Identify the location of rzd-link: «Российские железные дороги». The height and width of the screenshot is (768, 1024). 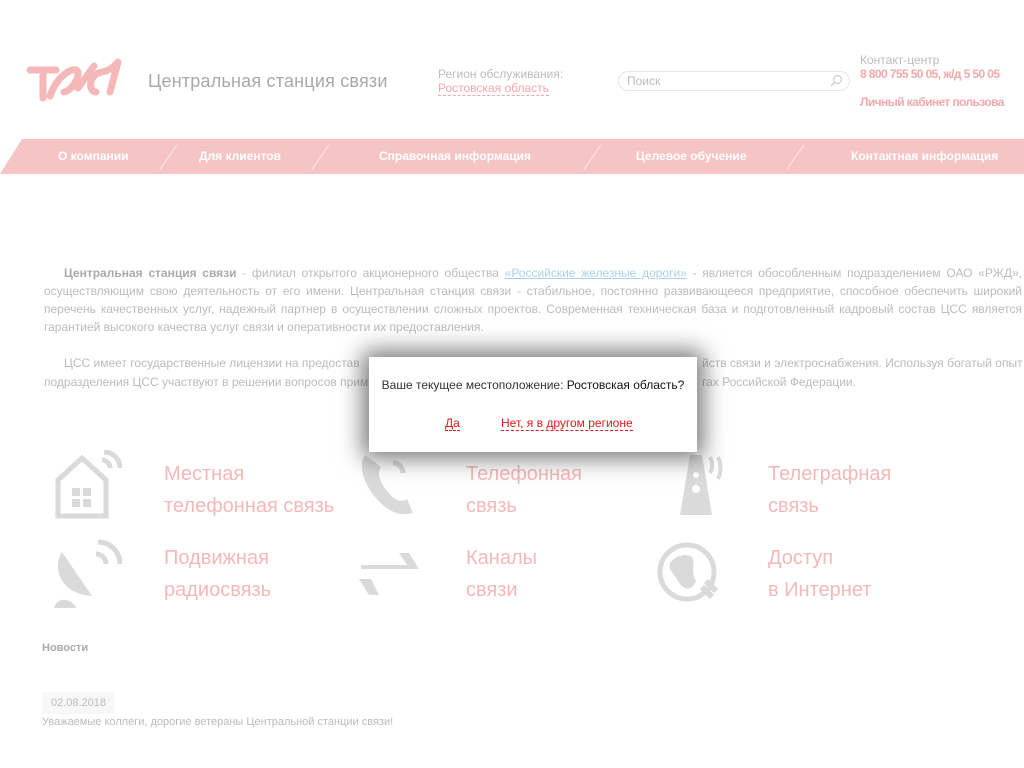
(596, 273).